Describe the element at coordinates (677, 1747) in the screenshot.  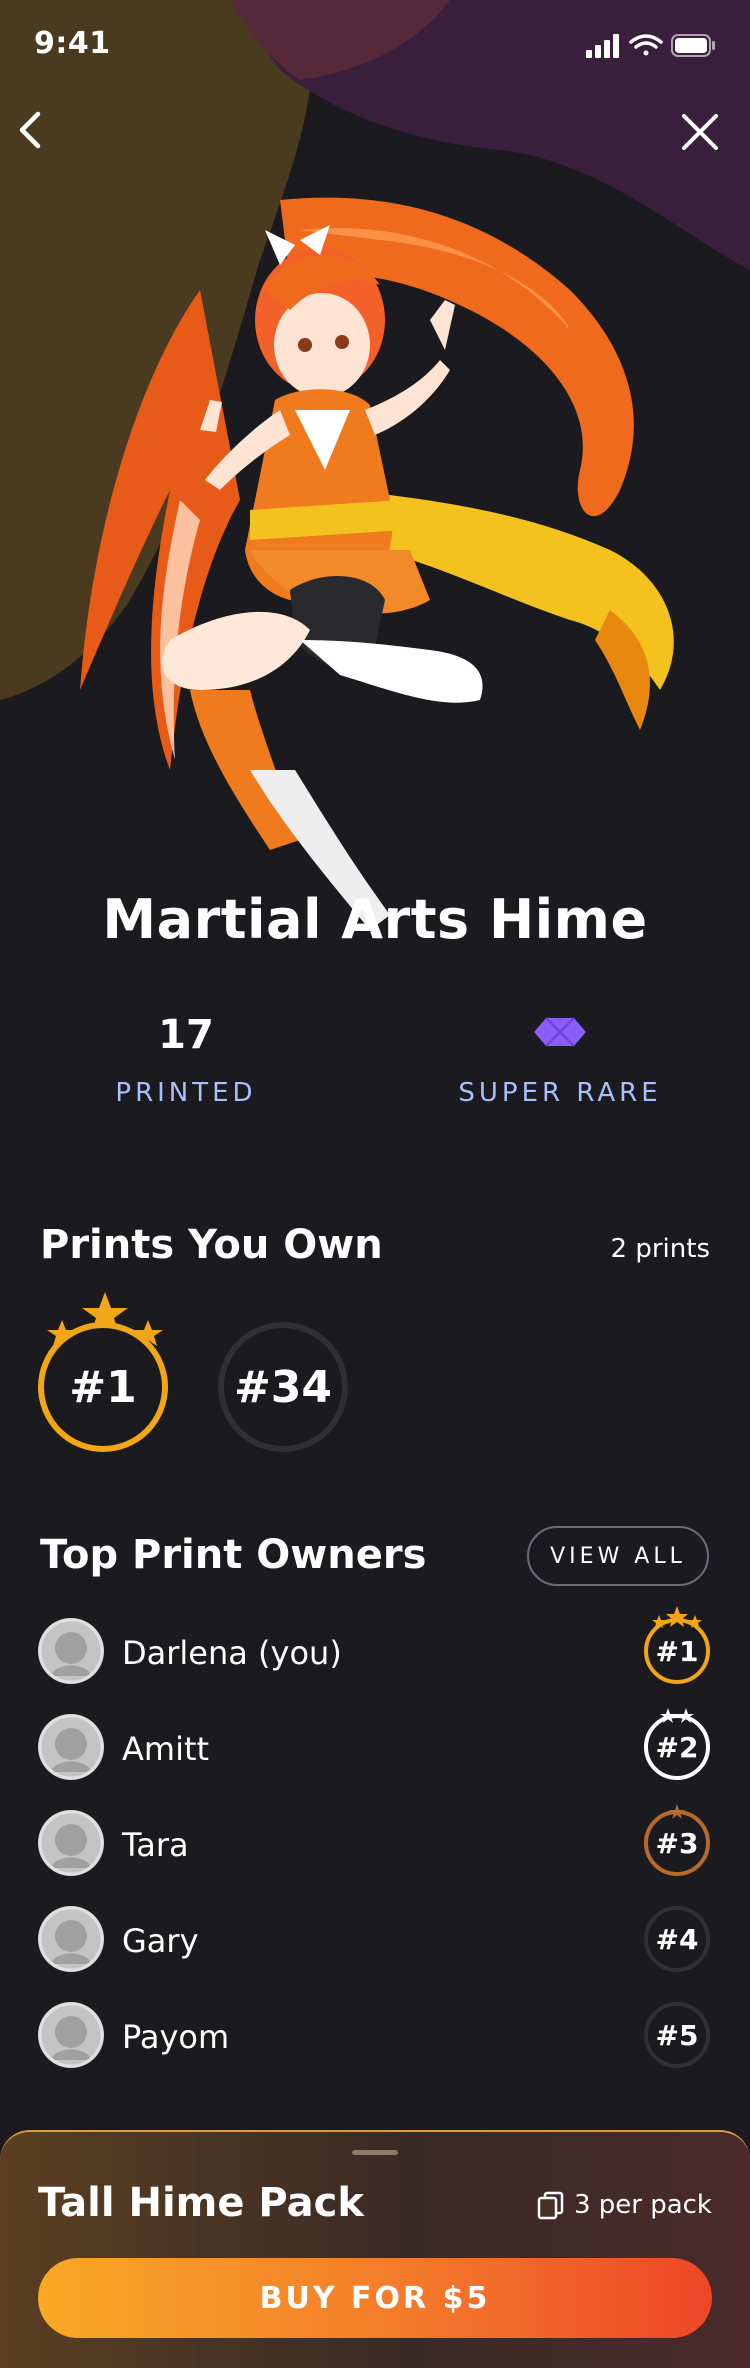
I see `rank-badge: #2` at that location.